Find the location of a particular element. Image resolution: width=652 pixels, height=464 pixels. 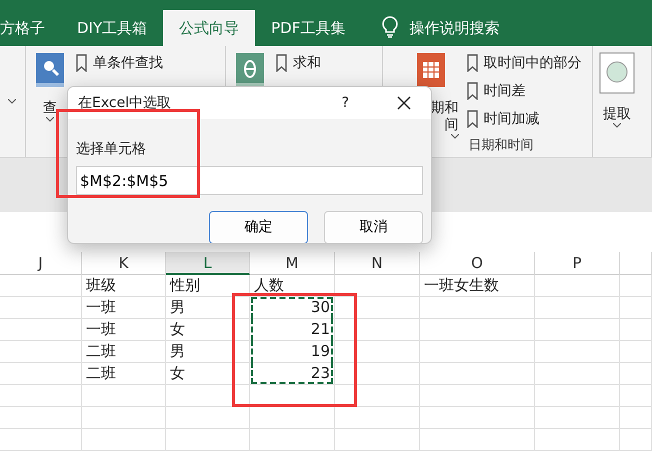

table-cell: 班级 is located at coordinates (124, 286).